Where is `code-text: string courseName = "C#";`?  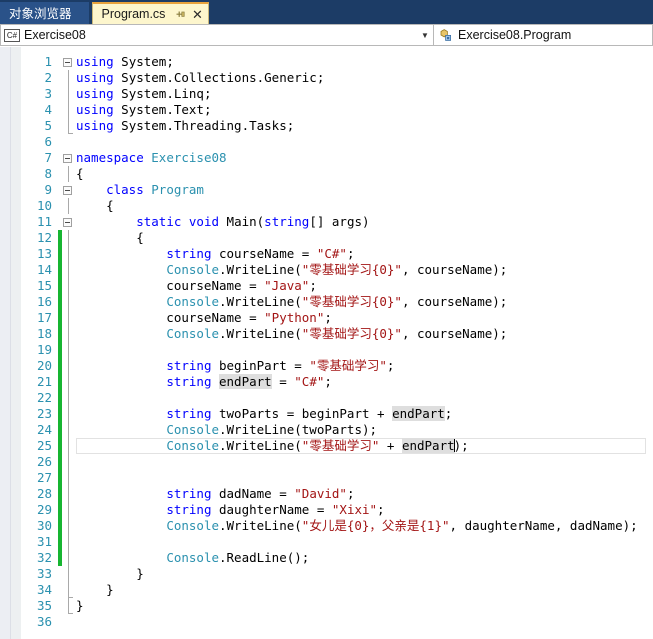
code-text: string courseName = "C#"; is located at coordinates (215, 254).